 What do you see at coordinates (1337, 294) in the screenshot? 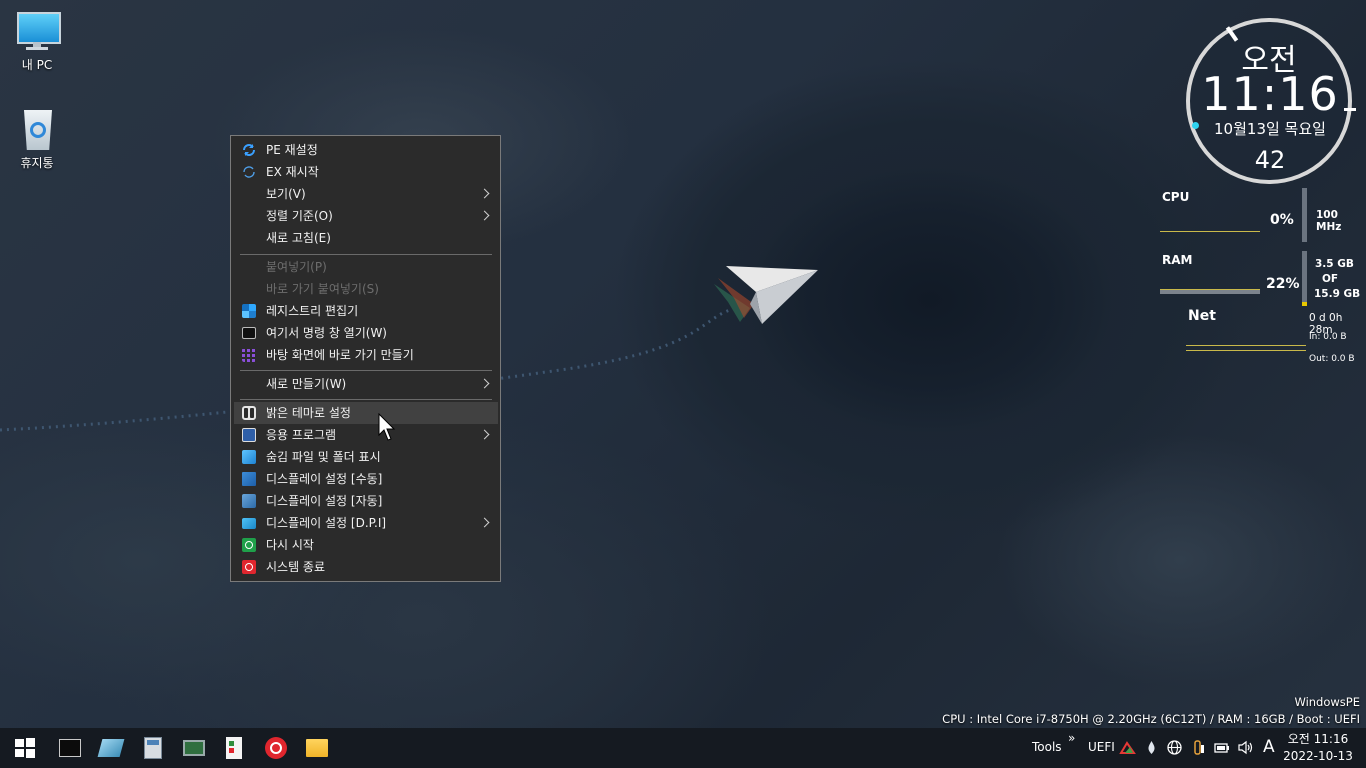
I see `ram-total: 15.9 GB` at bounding box center [1337, 294].